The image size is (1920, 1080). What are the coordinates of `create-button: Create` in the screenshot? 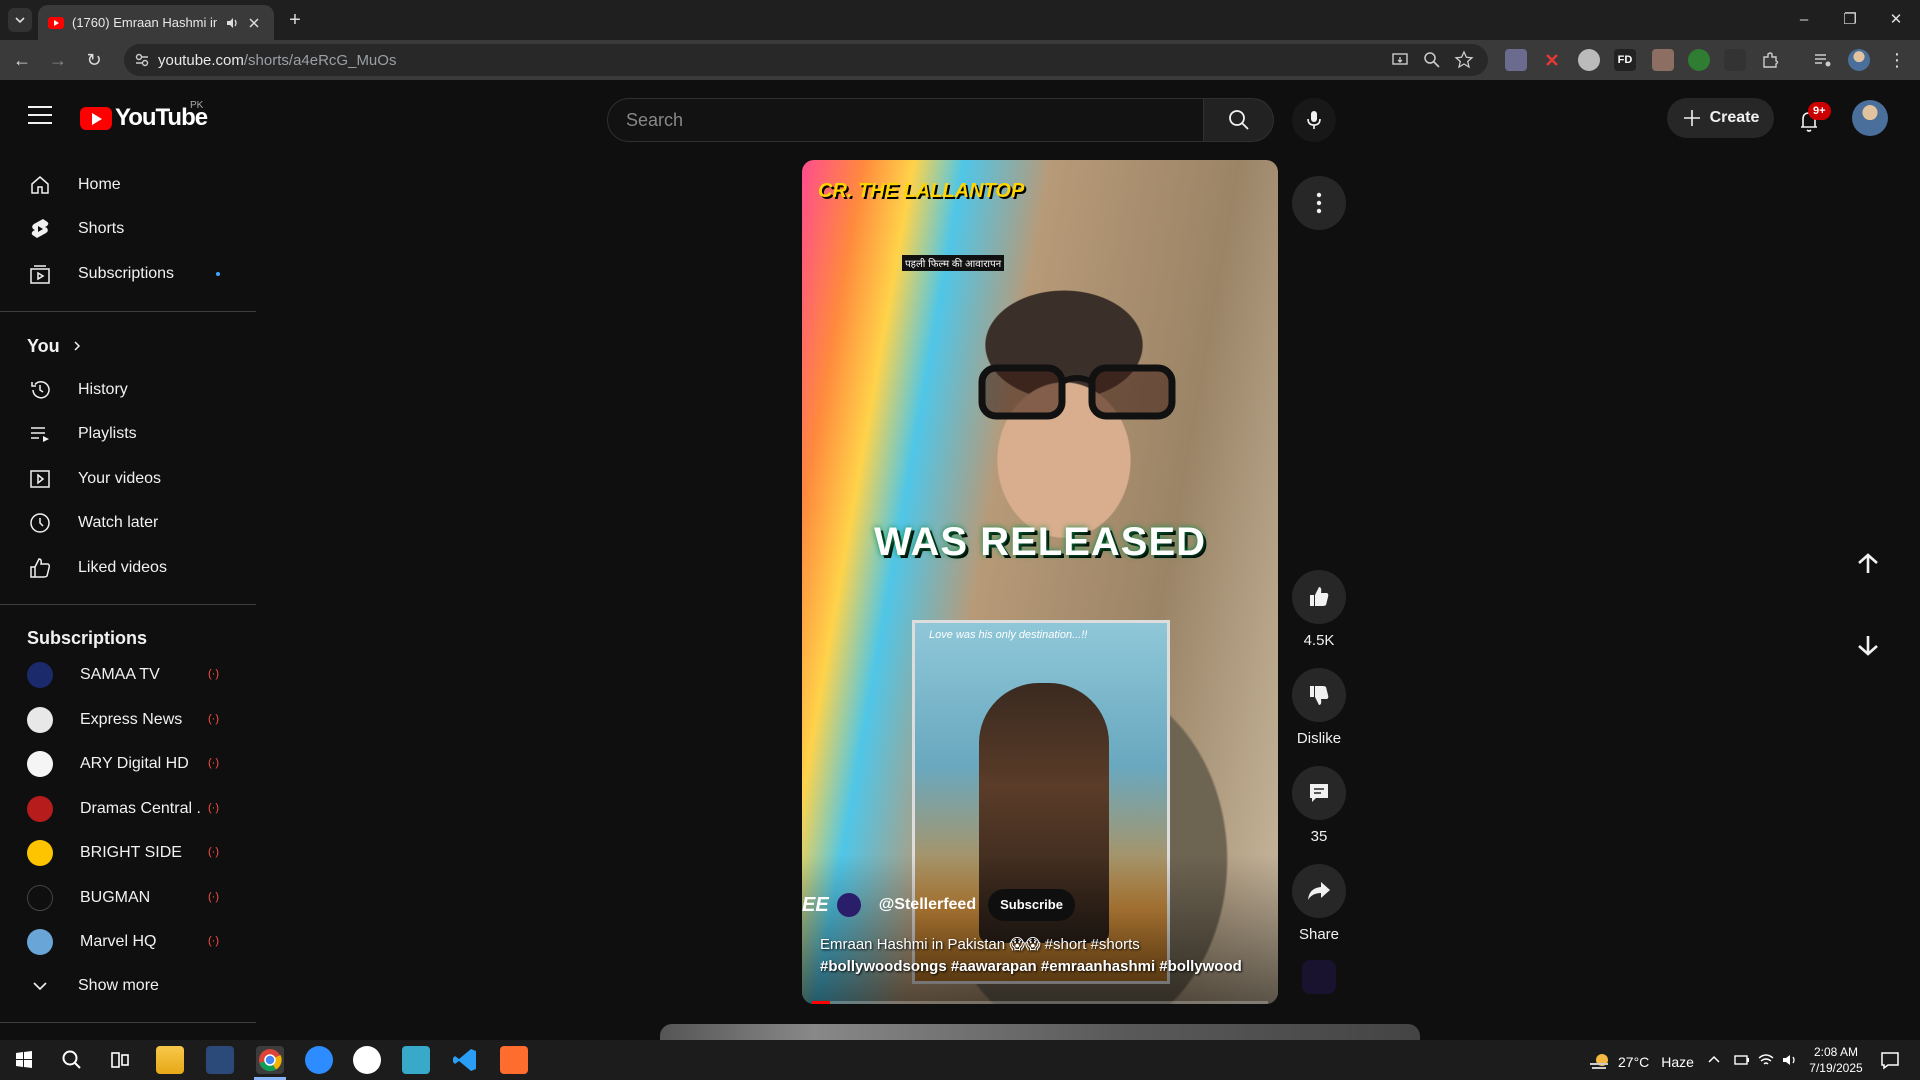 It's located at (1720, 118).